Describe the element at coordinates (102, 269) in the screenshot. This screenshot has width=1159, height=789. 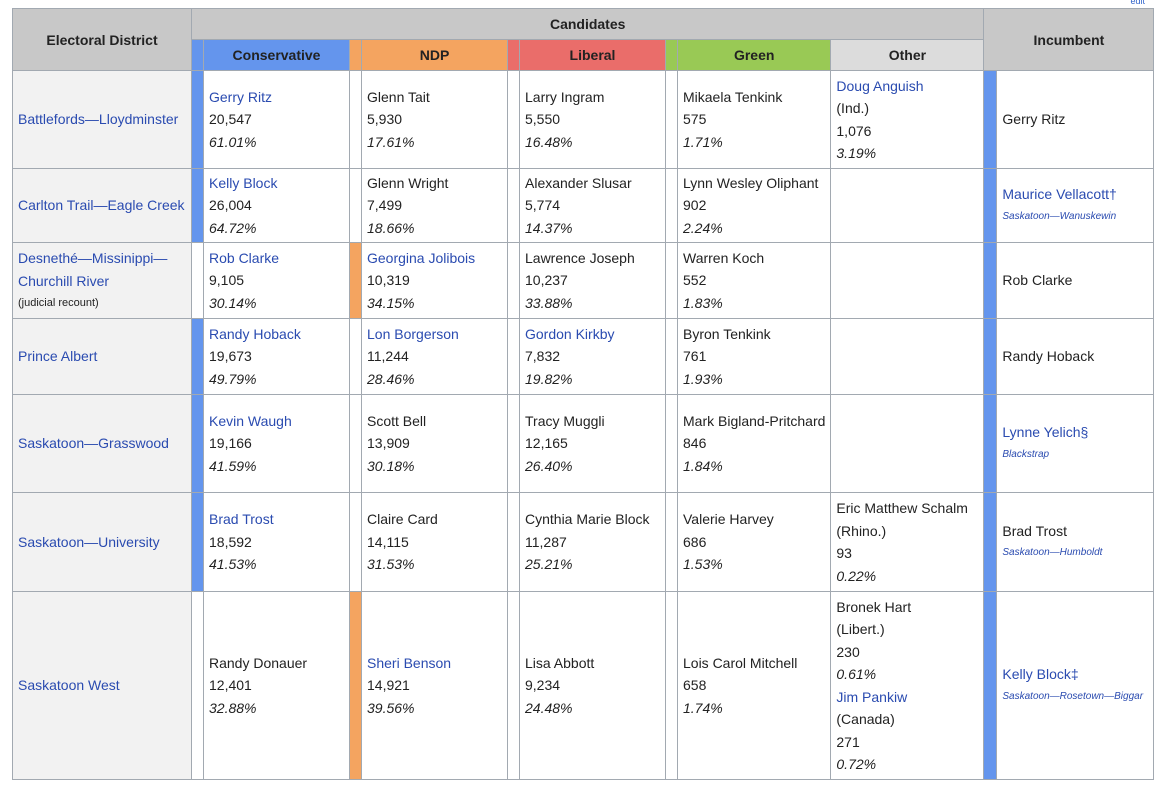
I see `district-link: Desnethé—Missinippi—Churchill River` at that location.